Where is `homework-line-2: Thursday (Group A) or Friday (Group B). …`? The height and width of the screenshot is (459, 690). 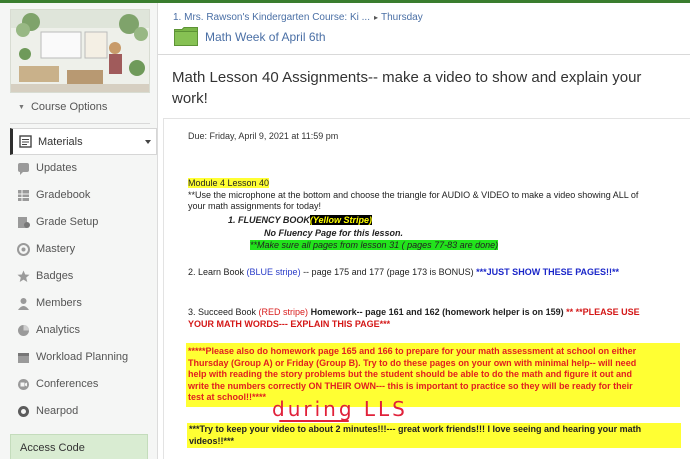 homework-line-2: Thursday (Group A) or Friday (Group B). … is located at coordinates (412, 362).